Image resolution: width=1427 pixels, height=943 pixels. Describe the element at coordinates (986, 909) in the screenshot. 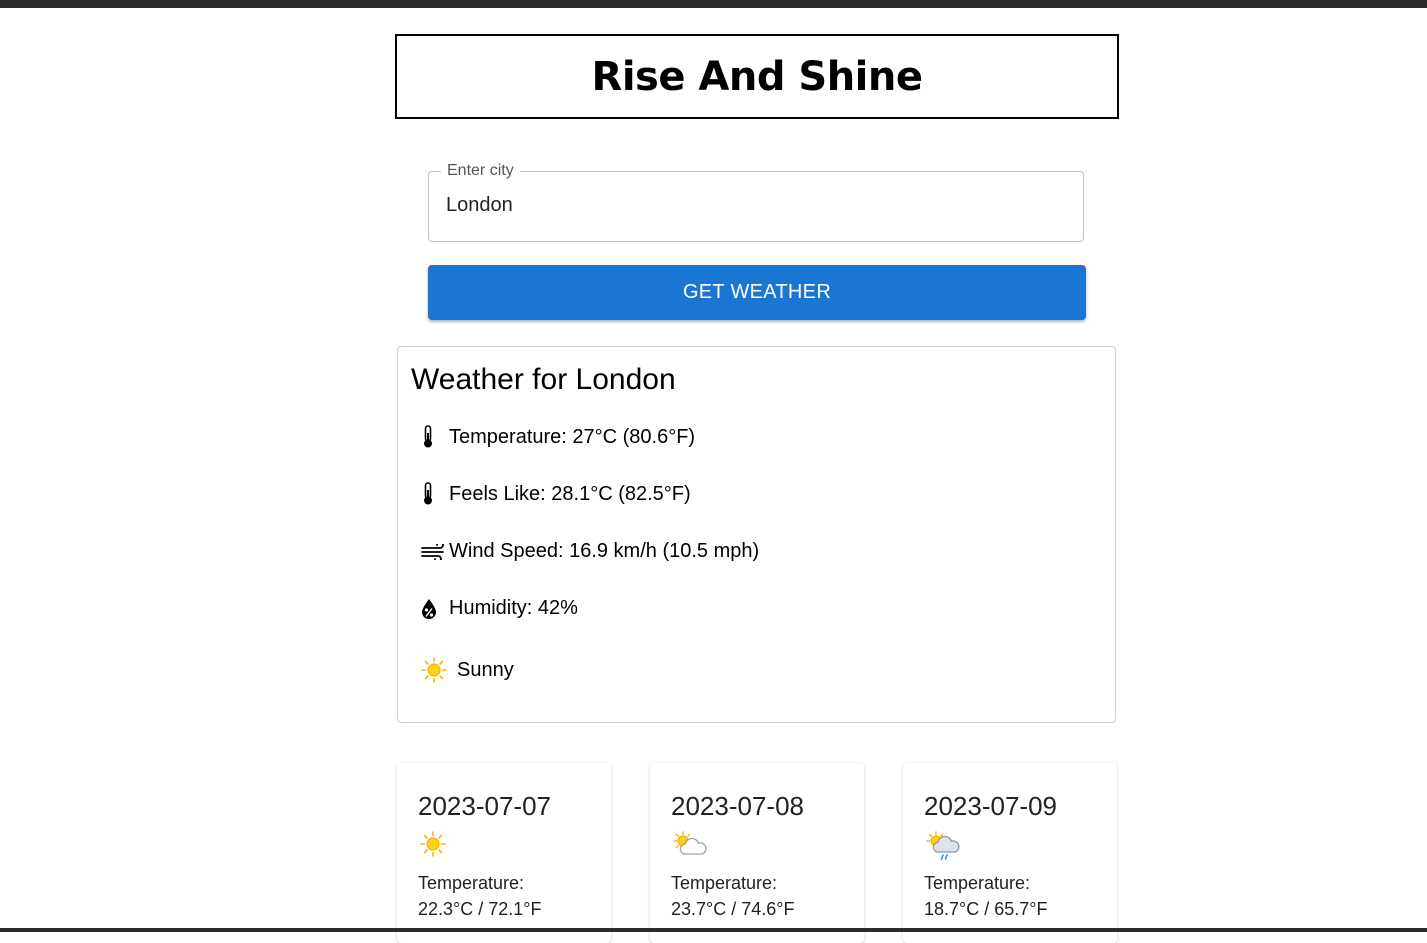

I see `forecast-temp-value: 18.7°C / 65.7°F` at that location.